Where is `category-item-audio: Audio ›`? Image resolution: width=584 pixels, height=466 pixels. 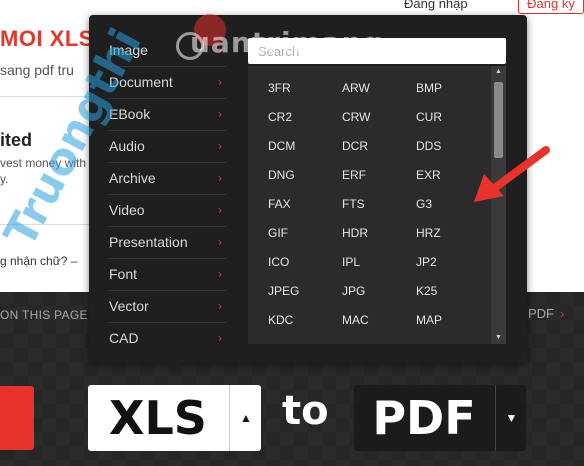 category-item-audio: Audio › is located at coordinates (167, 147).